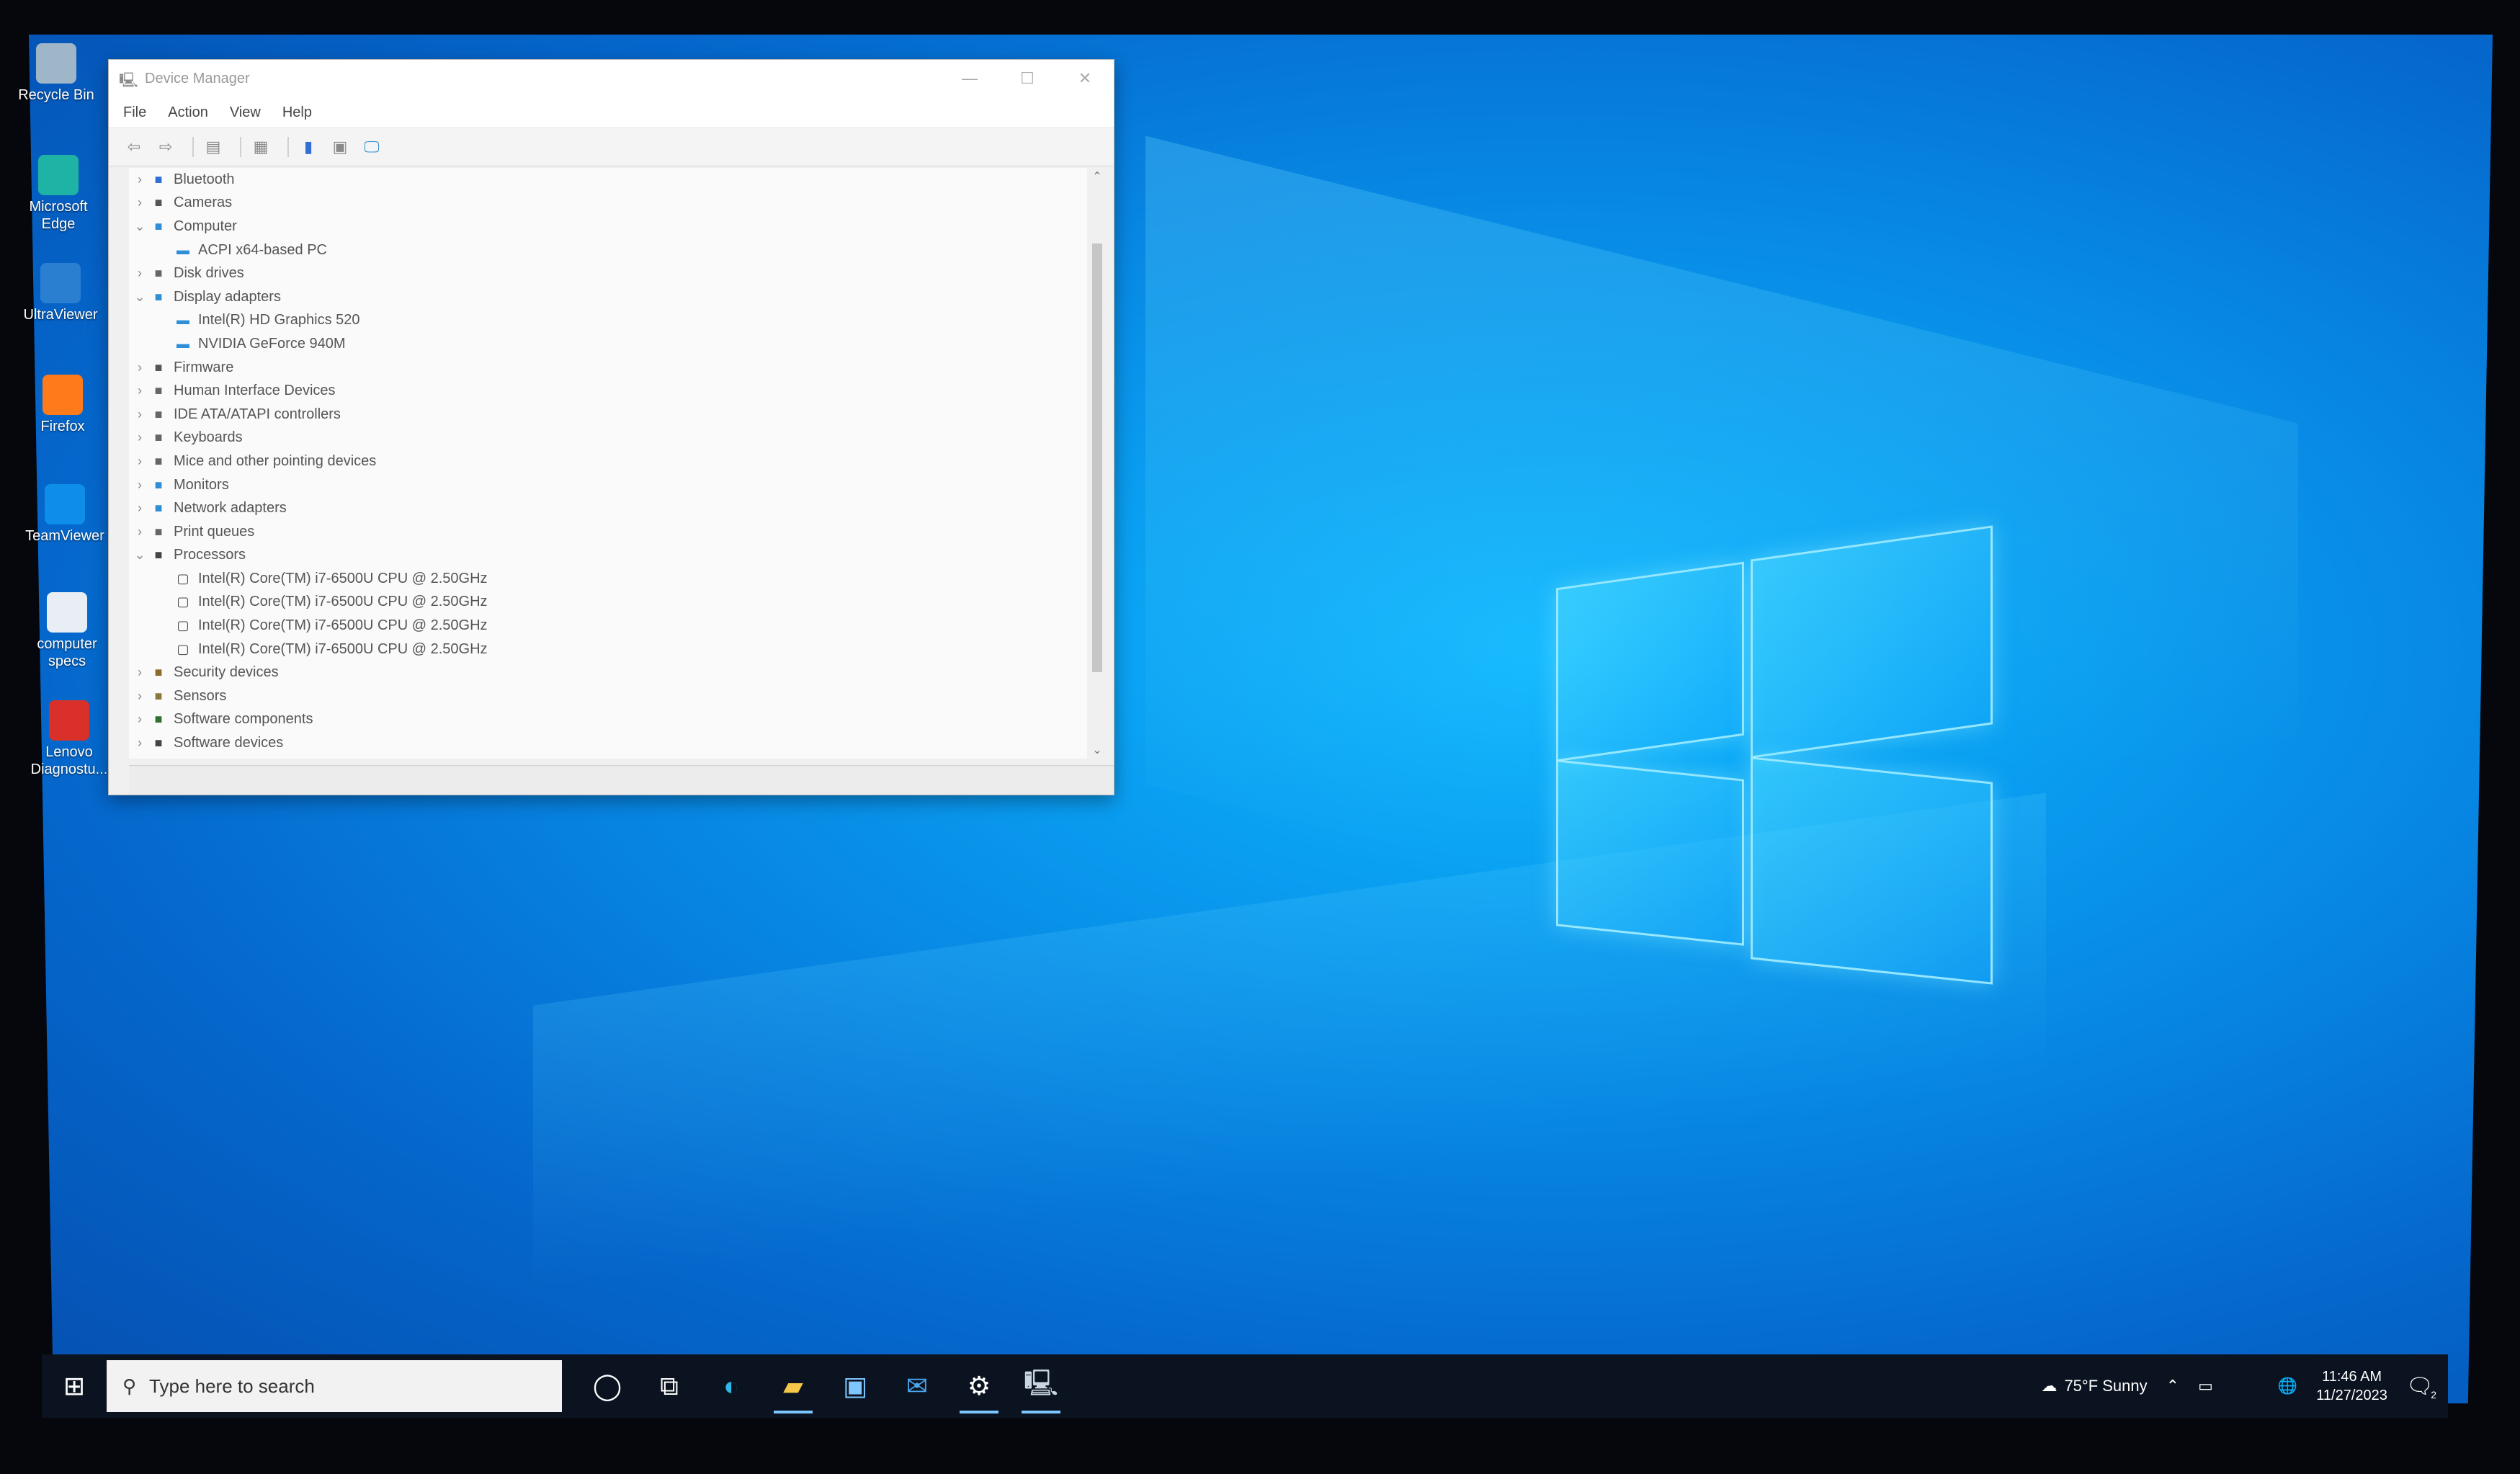  Describe the element at coordinates (334, 1386) in the screenshot. I see `taskbar-search-box: ⚲ Type here to search` at that location.